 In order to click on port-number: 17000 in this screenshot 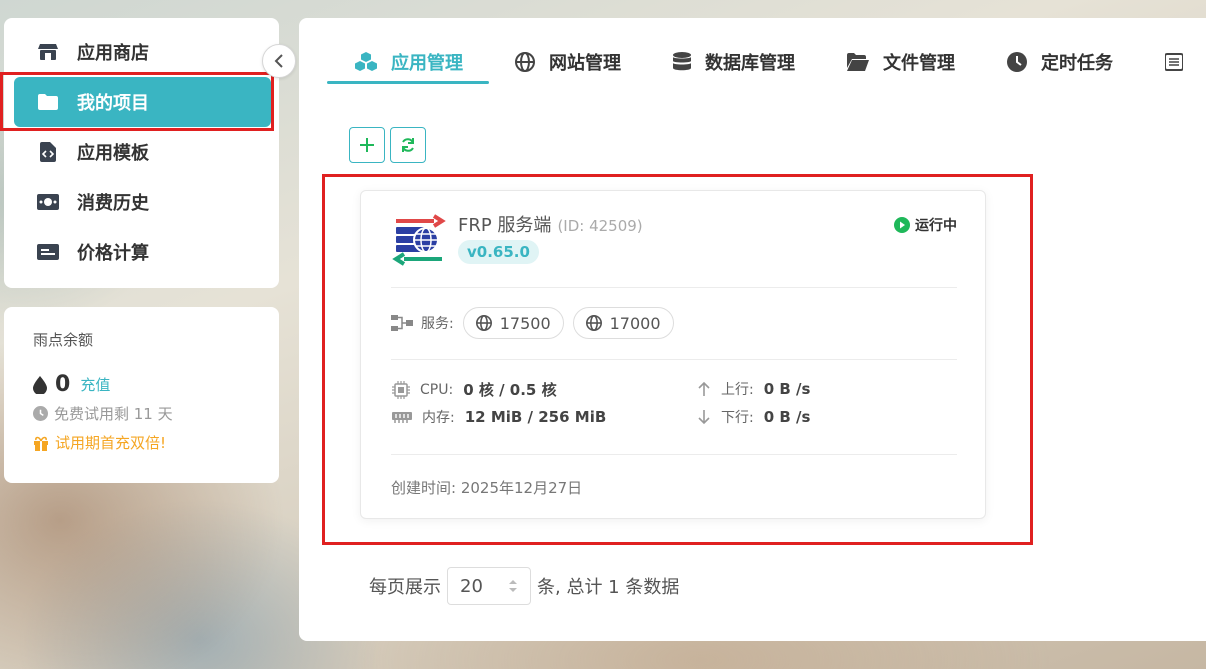, I will do `click(635, 323)`.